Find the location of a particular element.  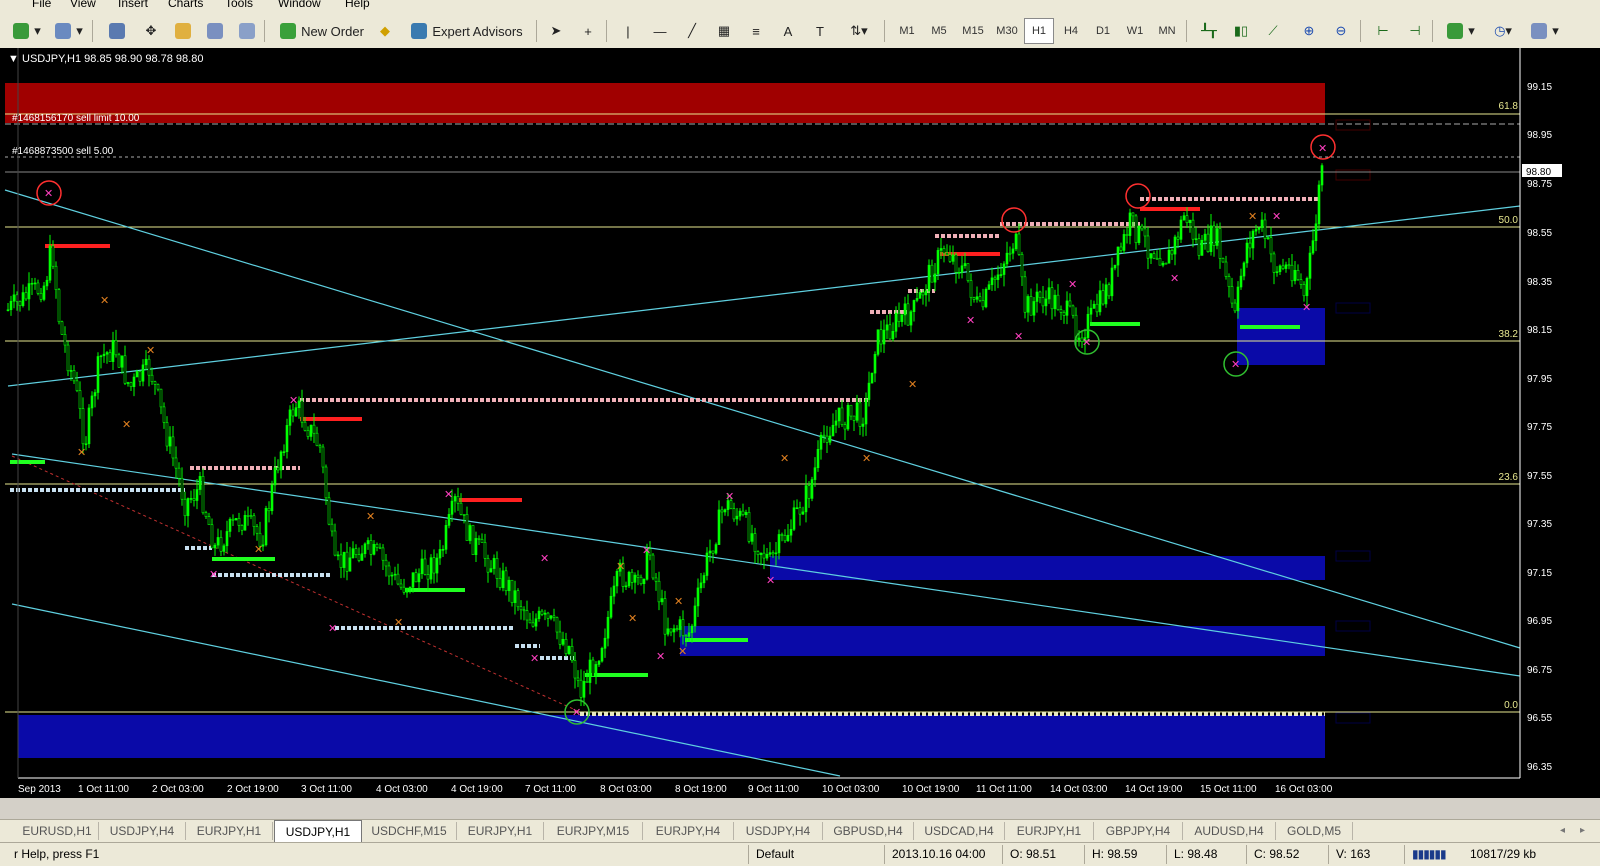

chart-tab: USDCHF,M15 is located at coordinates (409, 831).